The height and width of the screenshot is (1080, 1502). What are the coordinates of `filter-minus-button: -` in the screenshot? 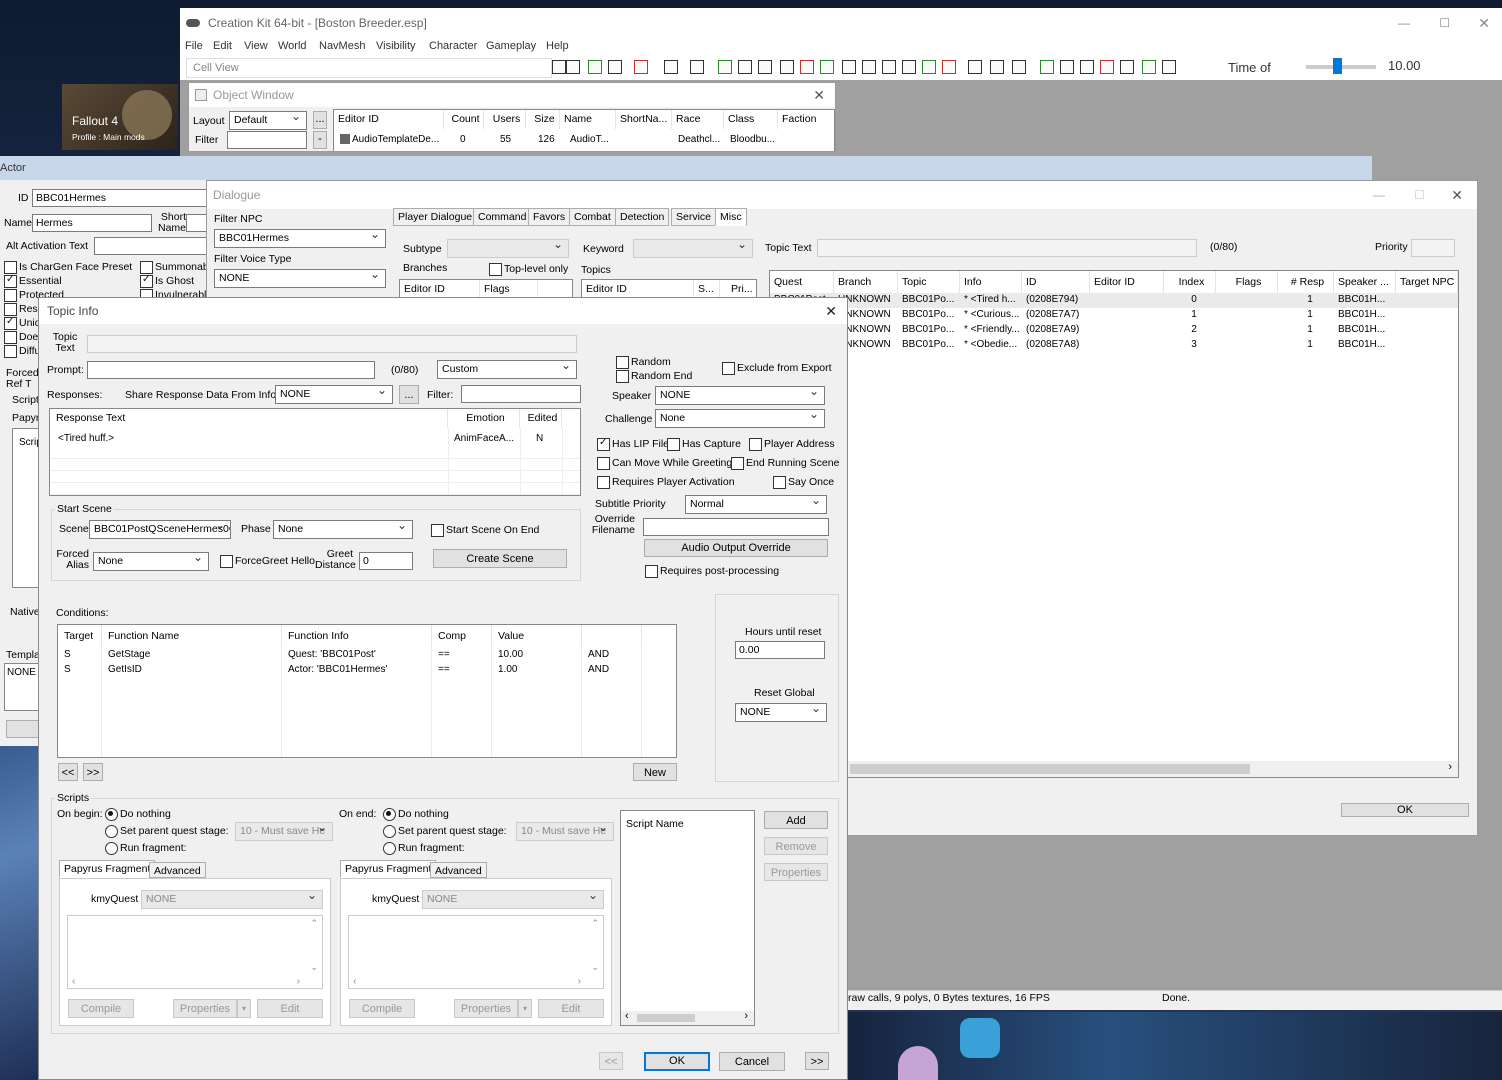 It's located at (320, 140).